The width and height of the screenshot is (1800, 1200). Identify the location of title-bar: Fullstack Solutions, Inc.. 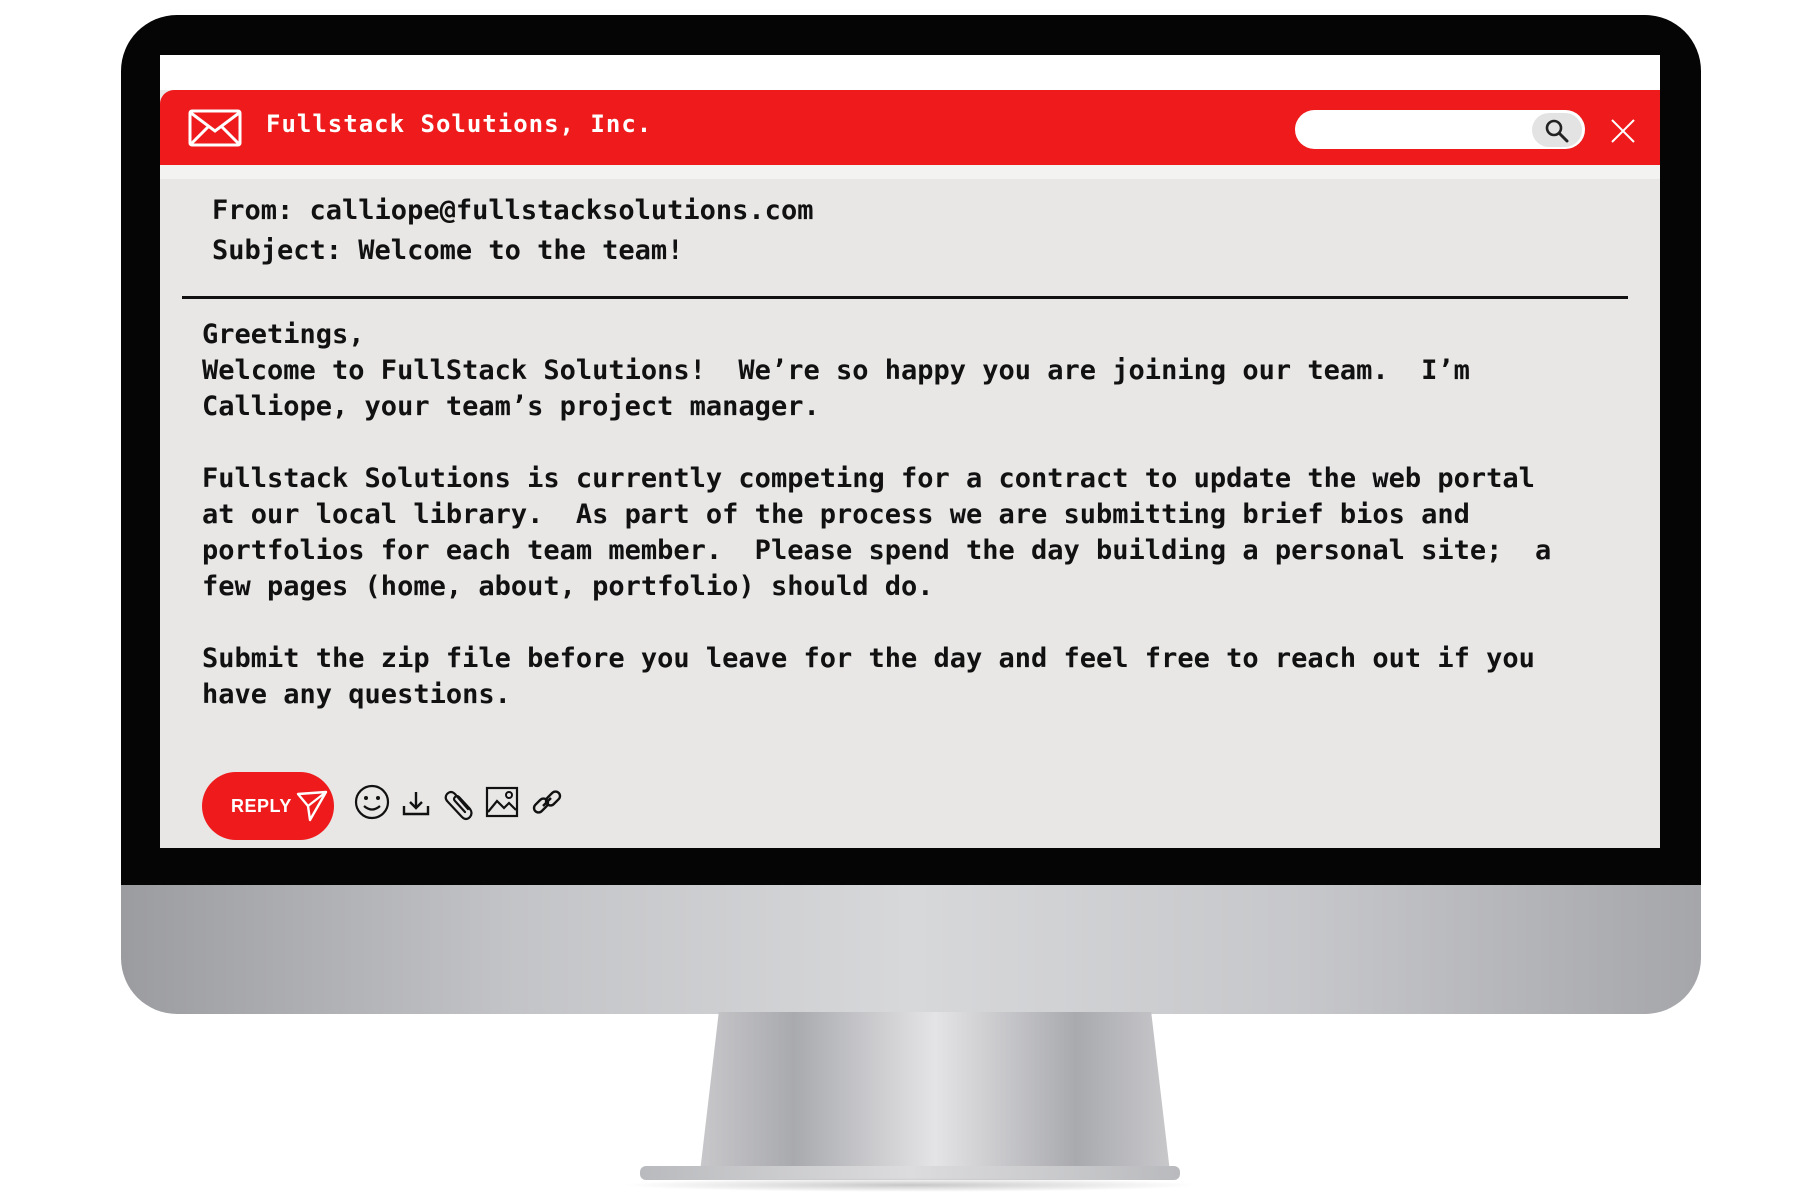
(910, 127).